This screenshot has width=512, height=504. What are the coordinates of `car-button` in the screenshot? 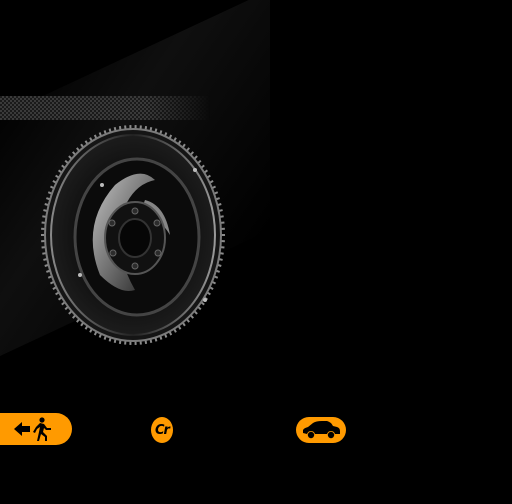 It's located at (321, 430).